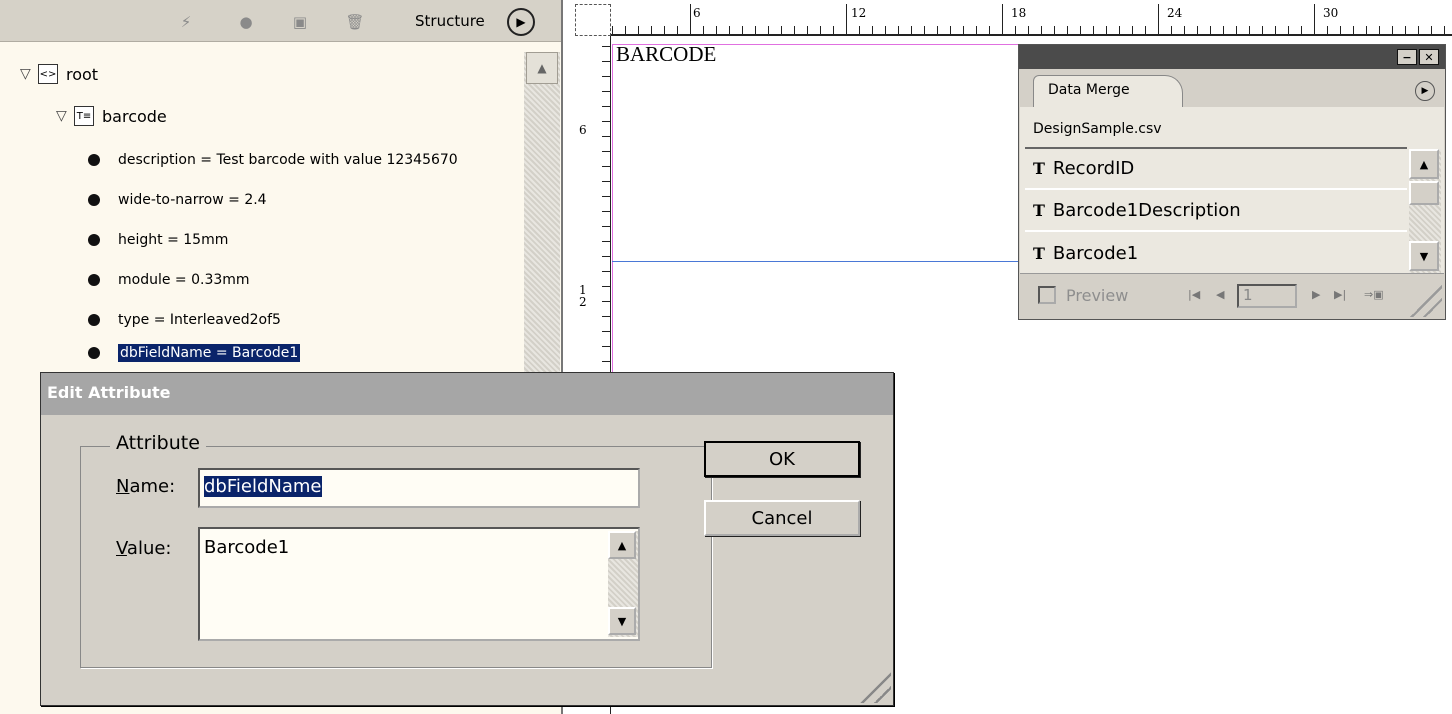 The width and height of the screenshot is (1452, 714). What do you see at coordinates (59, 74) in the screenshot?
I see `tree-node-root: ▽ <> root` at bounding box center [59, 74].